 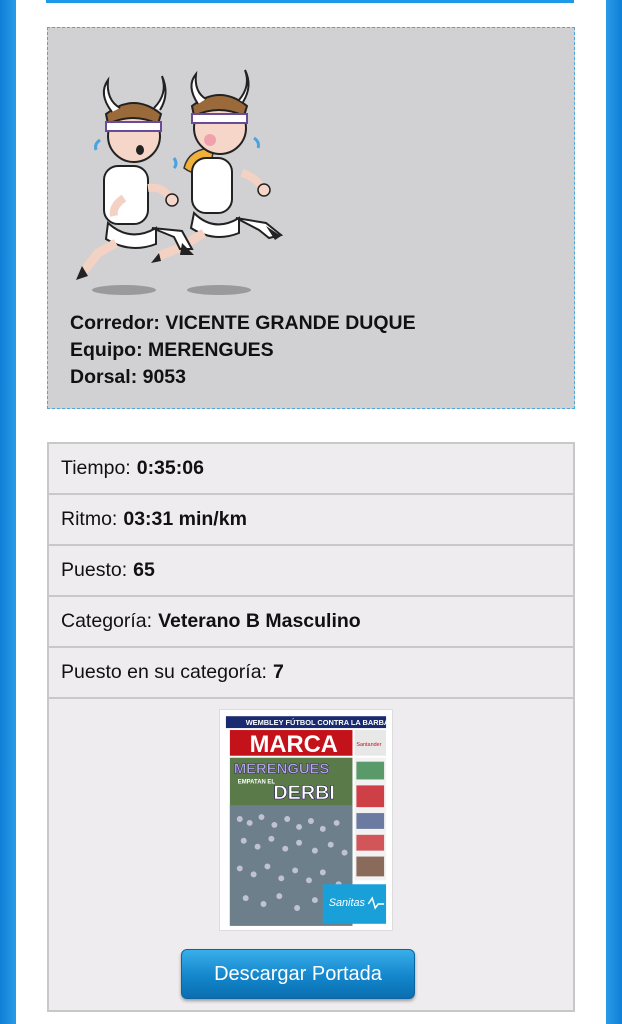 What do you see at coordinates (257, 782) in the screenshot?
I see `cover-subtitle: EMPATAN EL` at bounding box center [257, 782].